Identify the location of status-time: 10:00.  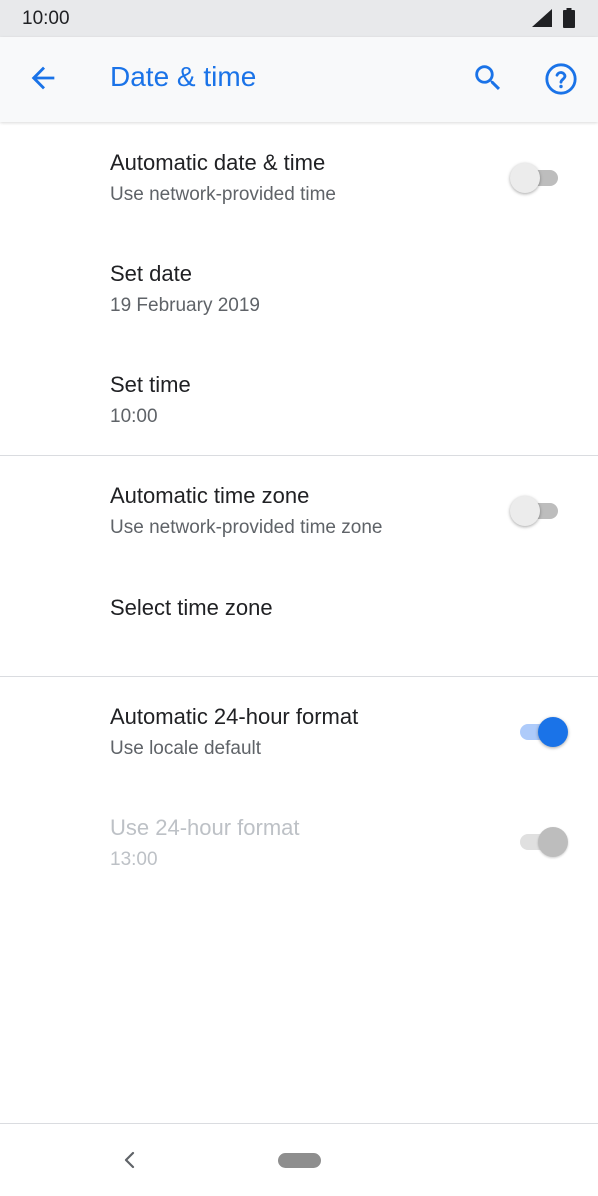
(46, 18).